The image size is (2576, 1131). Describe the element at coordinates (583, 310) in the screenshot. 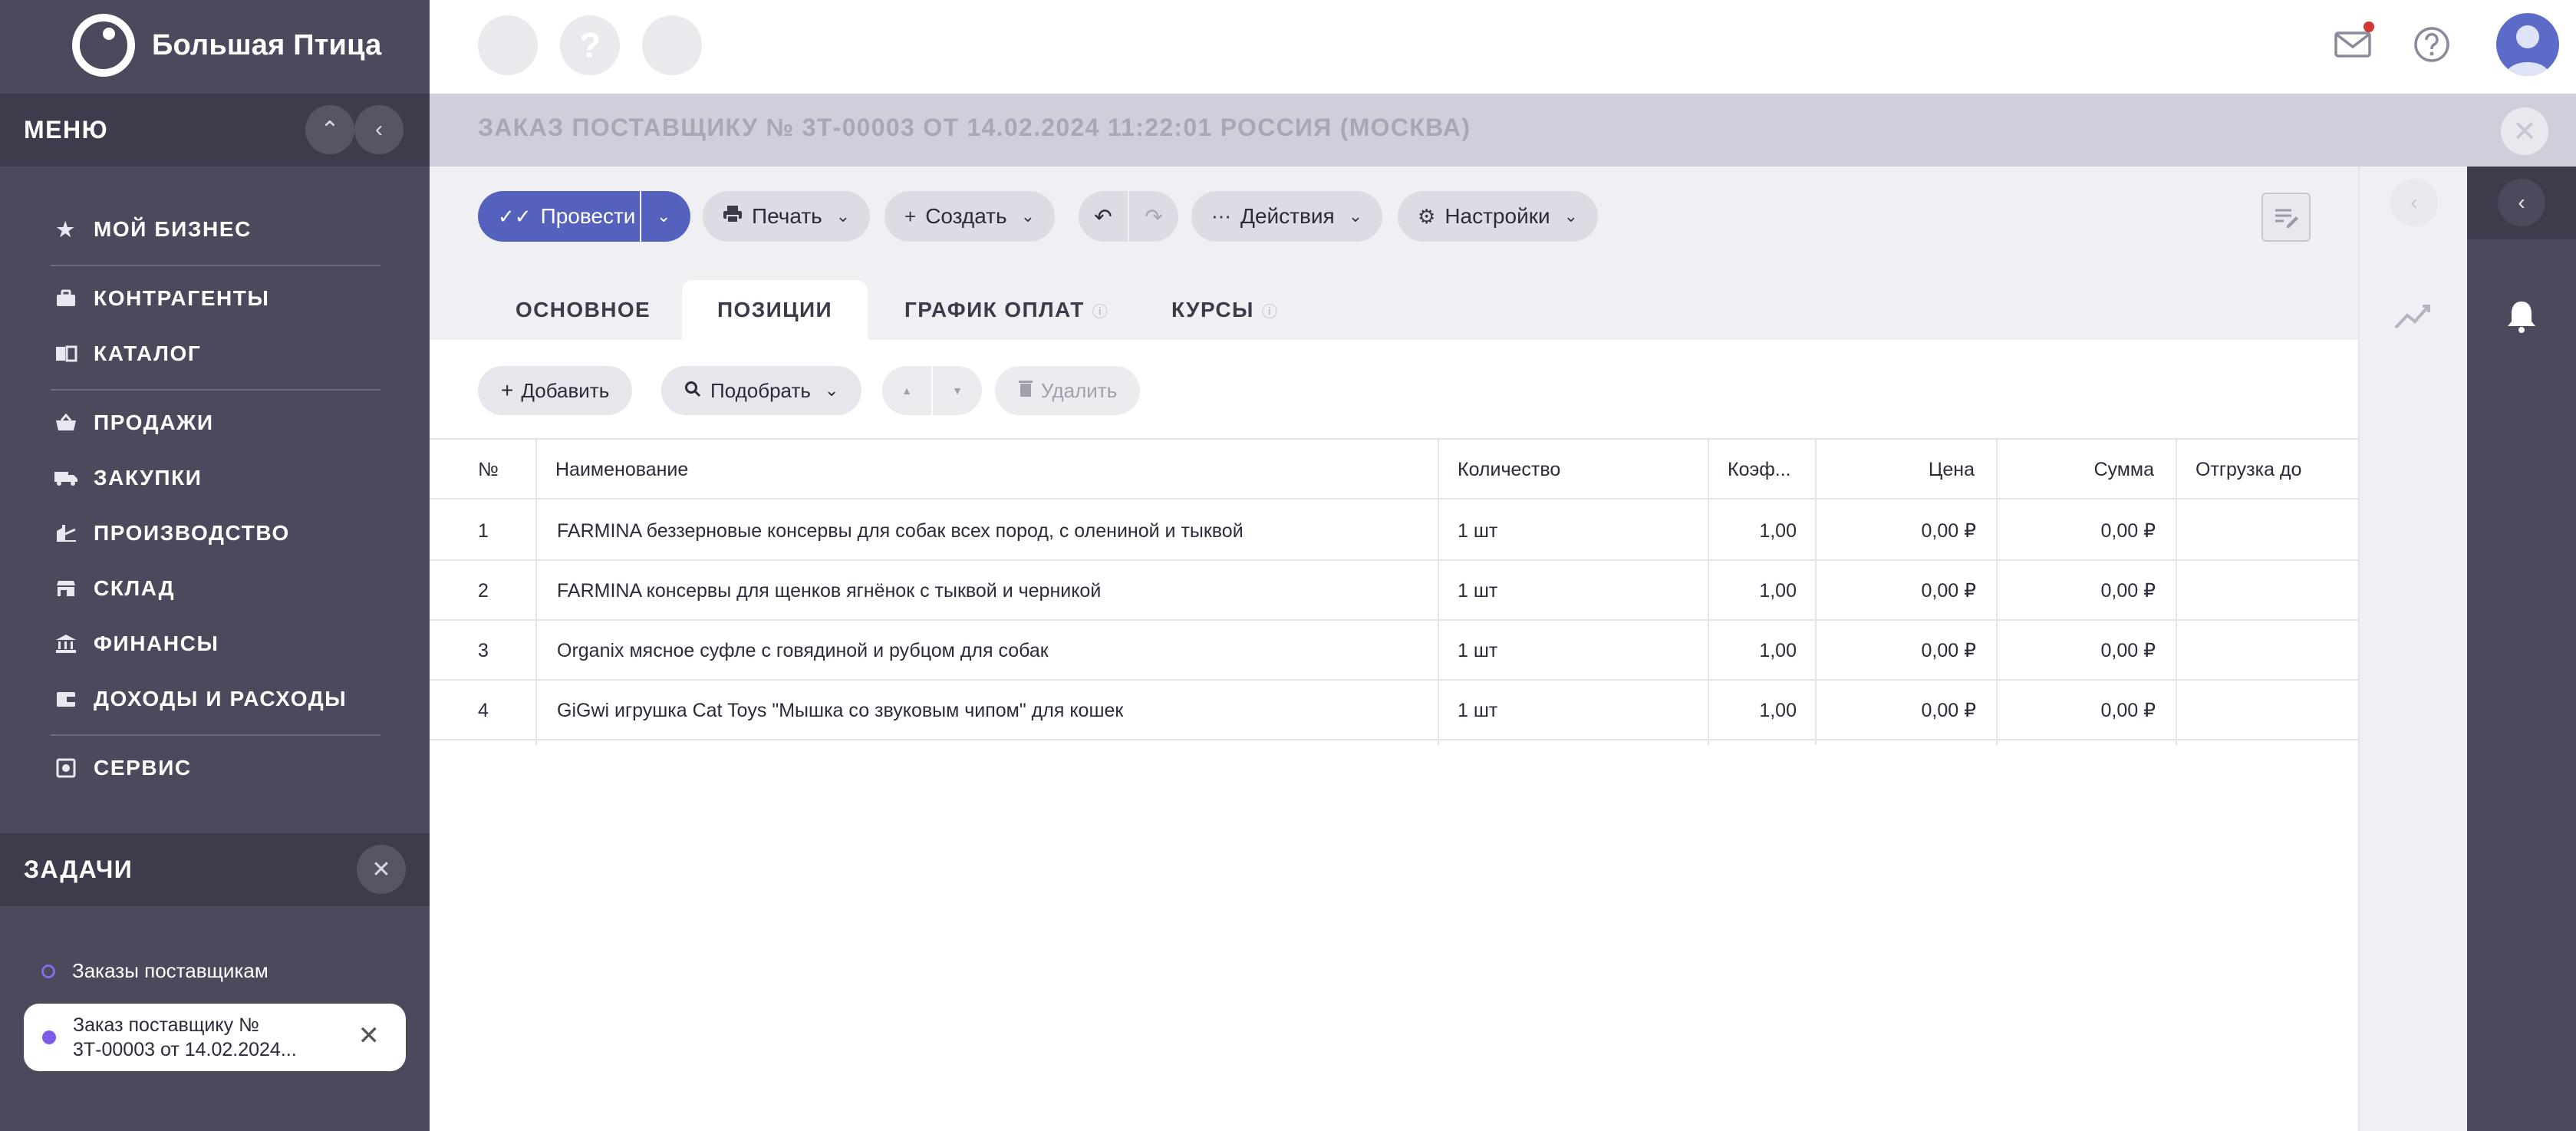

I see `tab-main: ОСНОВНОЕ` at that location.